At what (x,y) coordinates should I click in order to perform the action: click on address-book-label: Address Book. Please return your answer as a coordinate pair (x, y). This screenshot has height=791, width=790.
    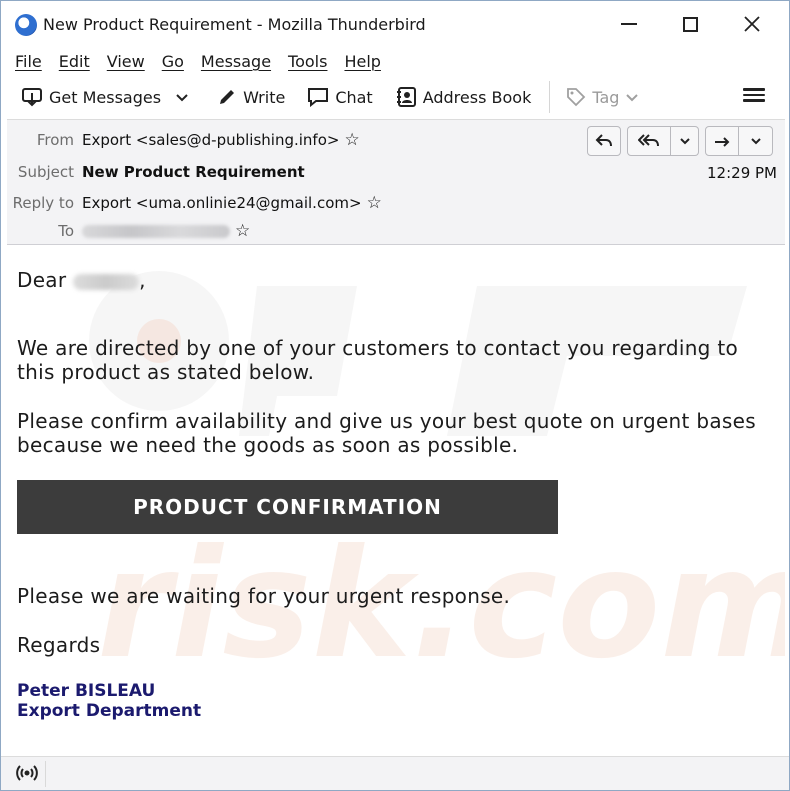
    Looking at the image, I should click on (477, 97).